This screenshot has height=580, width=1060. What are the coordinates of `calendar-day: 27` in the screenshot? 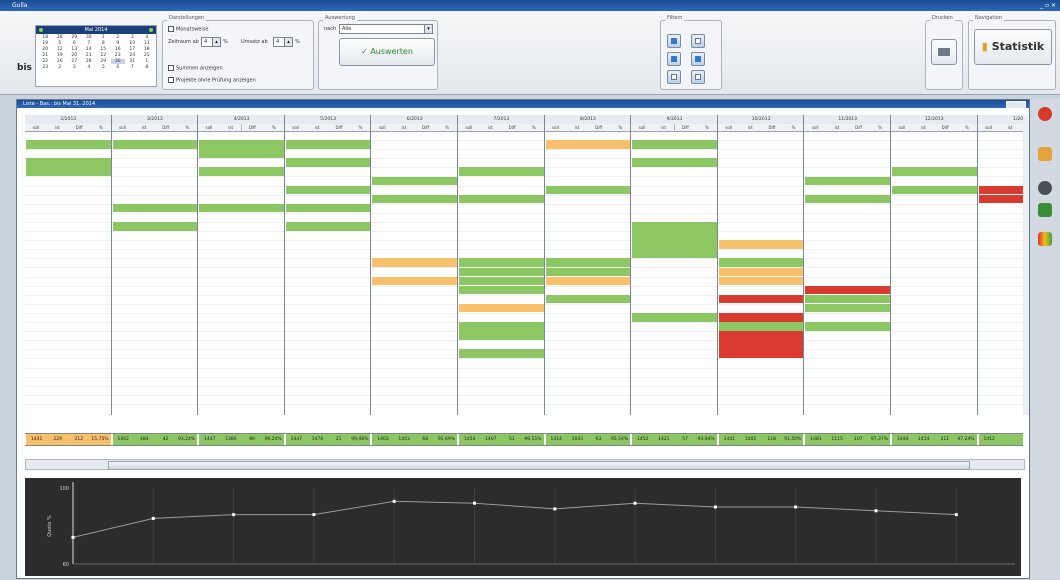 It's located at (74, 61).